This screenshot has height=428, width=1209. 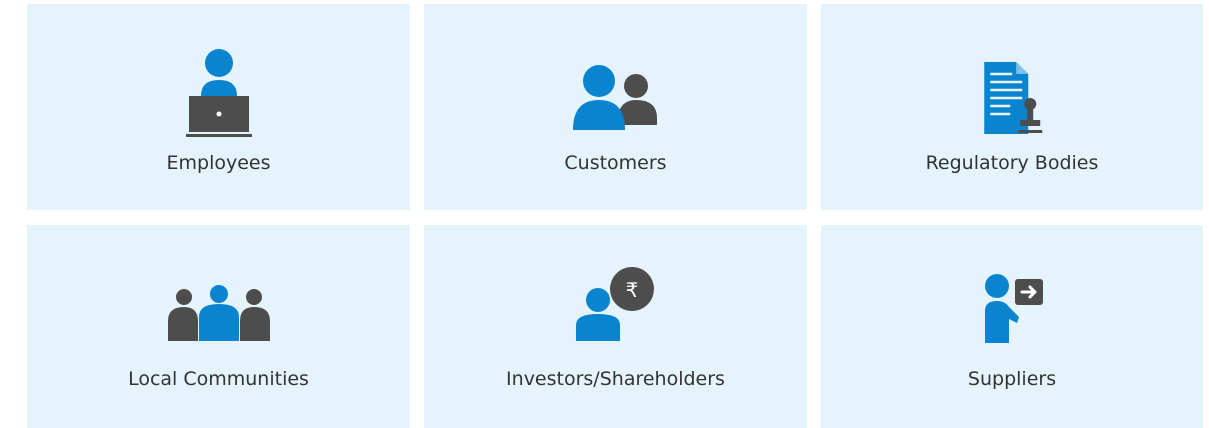 What do you see at coordinates (1012, 163) in the screenshot?
I see `card-label: Regulatory Bodies` at bounding box center [1012, 163].